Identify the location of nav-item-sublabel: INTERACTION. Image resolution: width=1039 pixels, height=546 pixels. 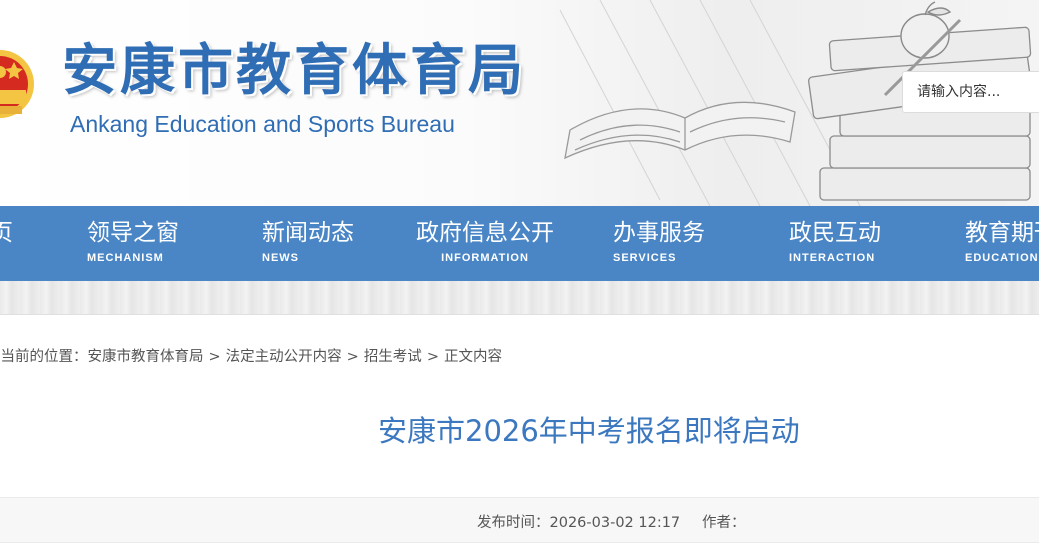
(832, 258).